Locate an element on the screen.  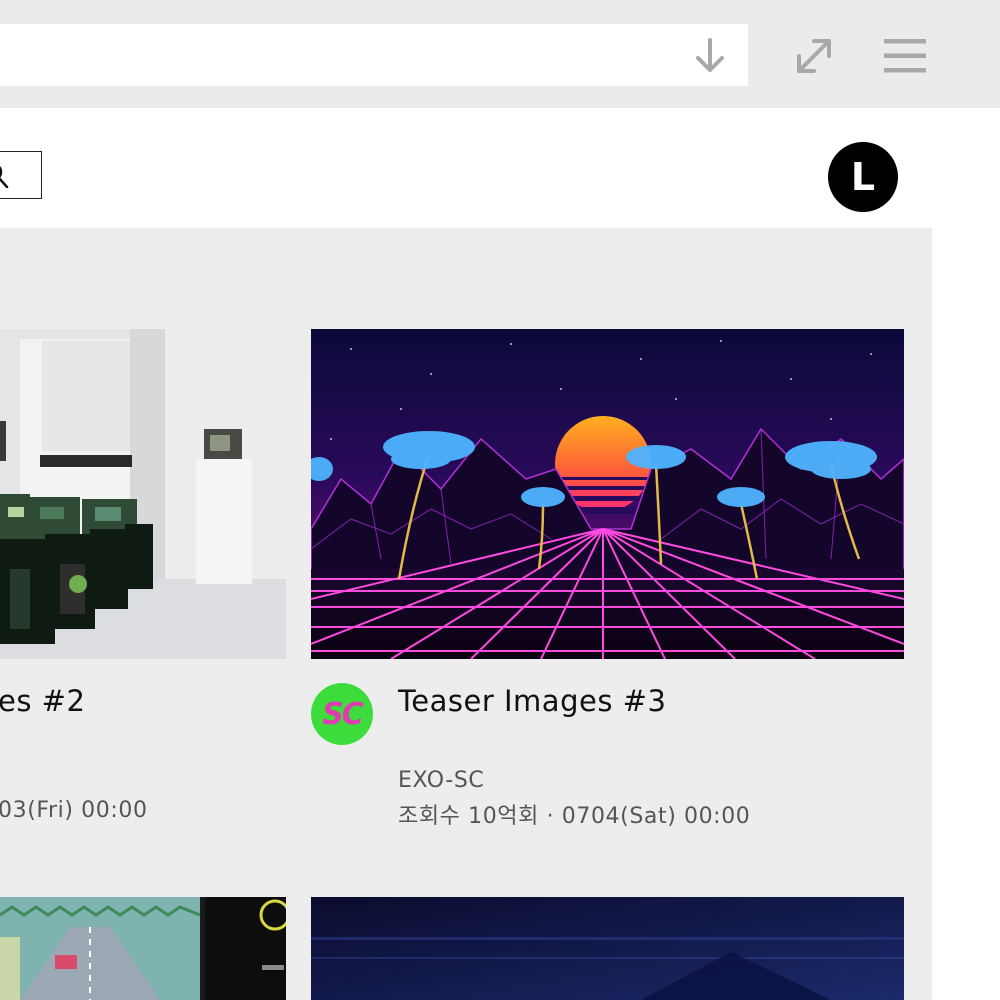
expand-arrows-icon is located at coordinates (814, 56).